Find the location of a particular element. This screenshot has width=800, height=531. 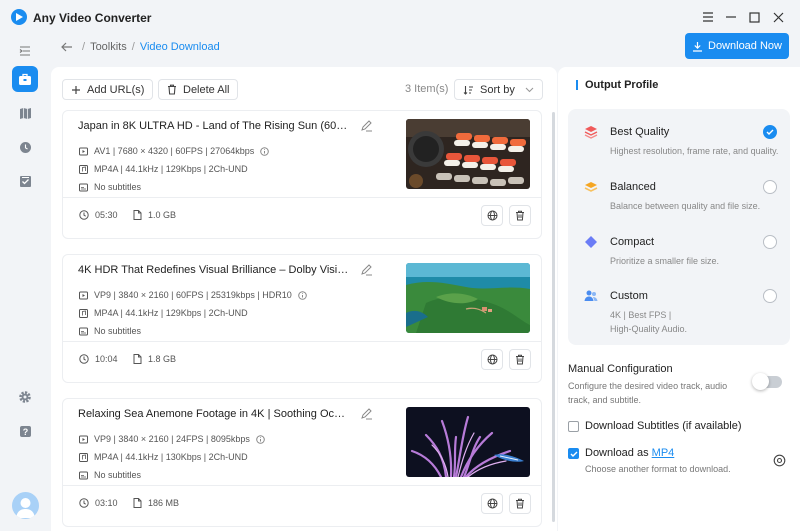

format-hint: Choose another format to download. is located at coordinates (658, 469).